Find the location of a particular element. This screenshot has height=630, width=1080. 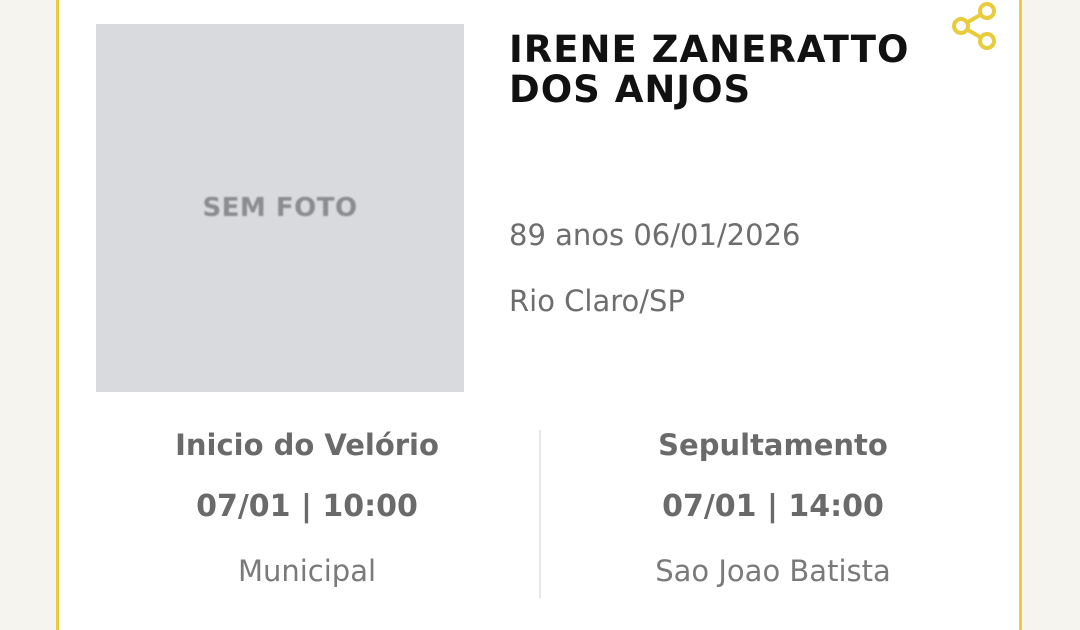

age-and-date: 89 anos 06/01/2026 is located at coordinates (655, 235).